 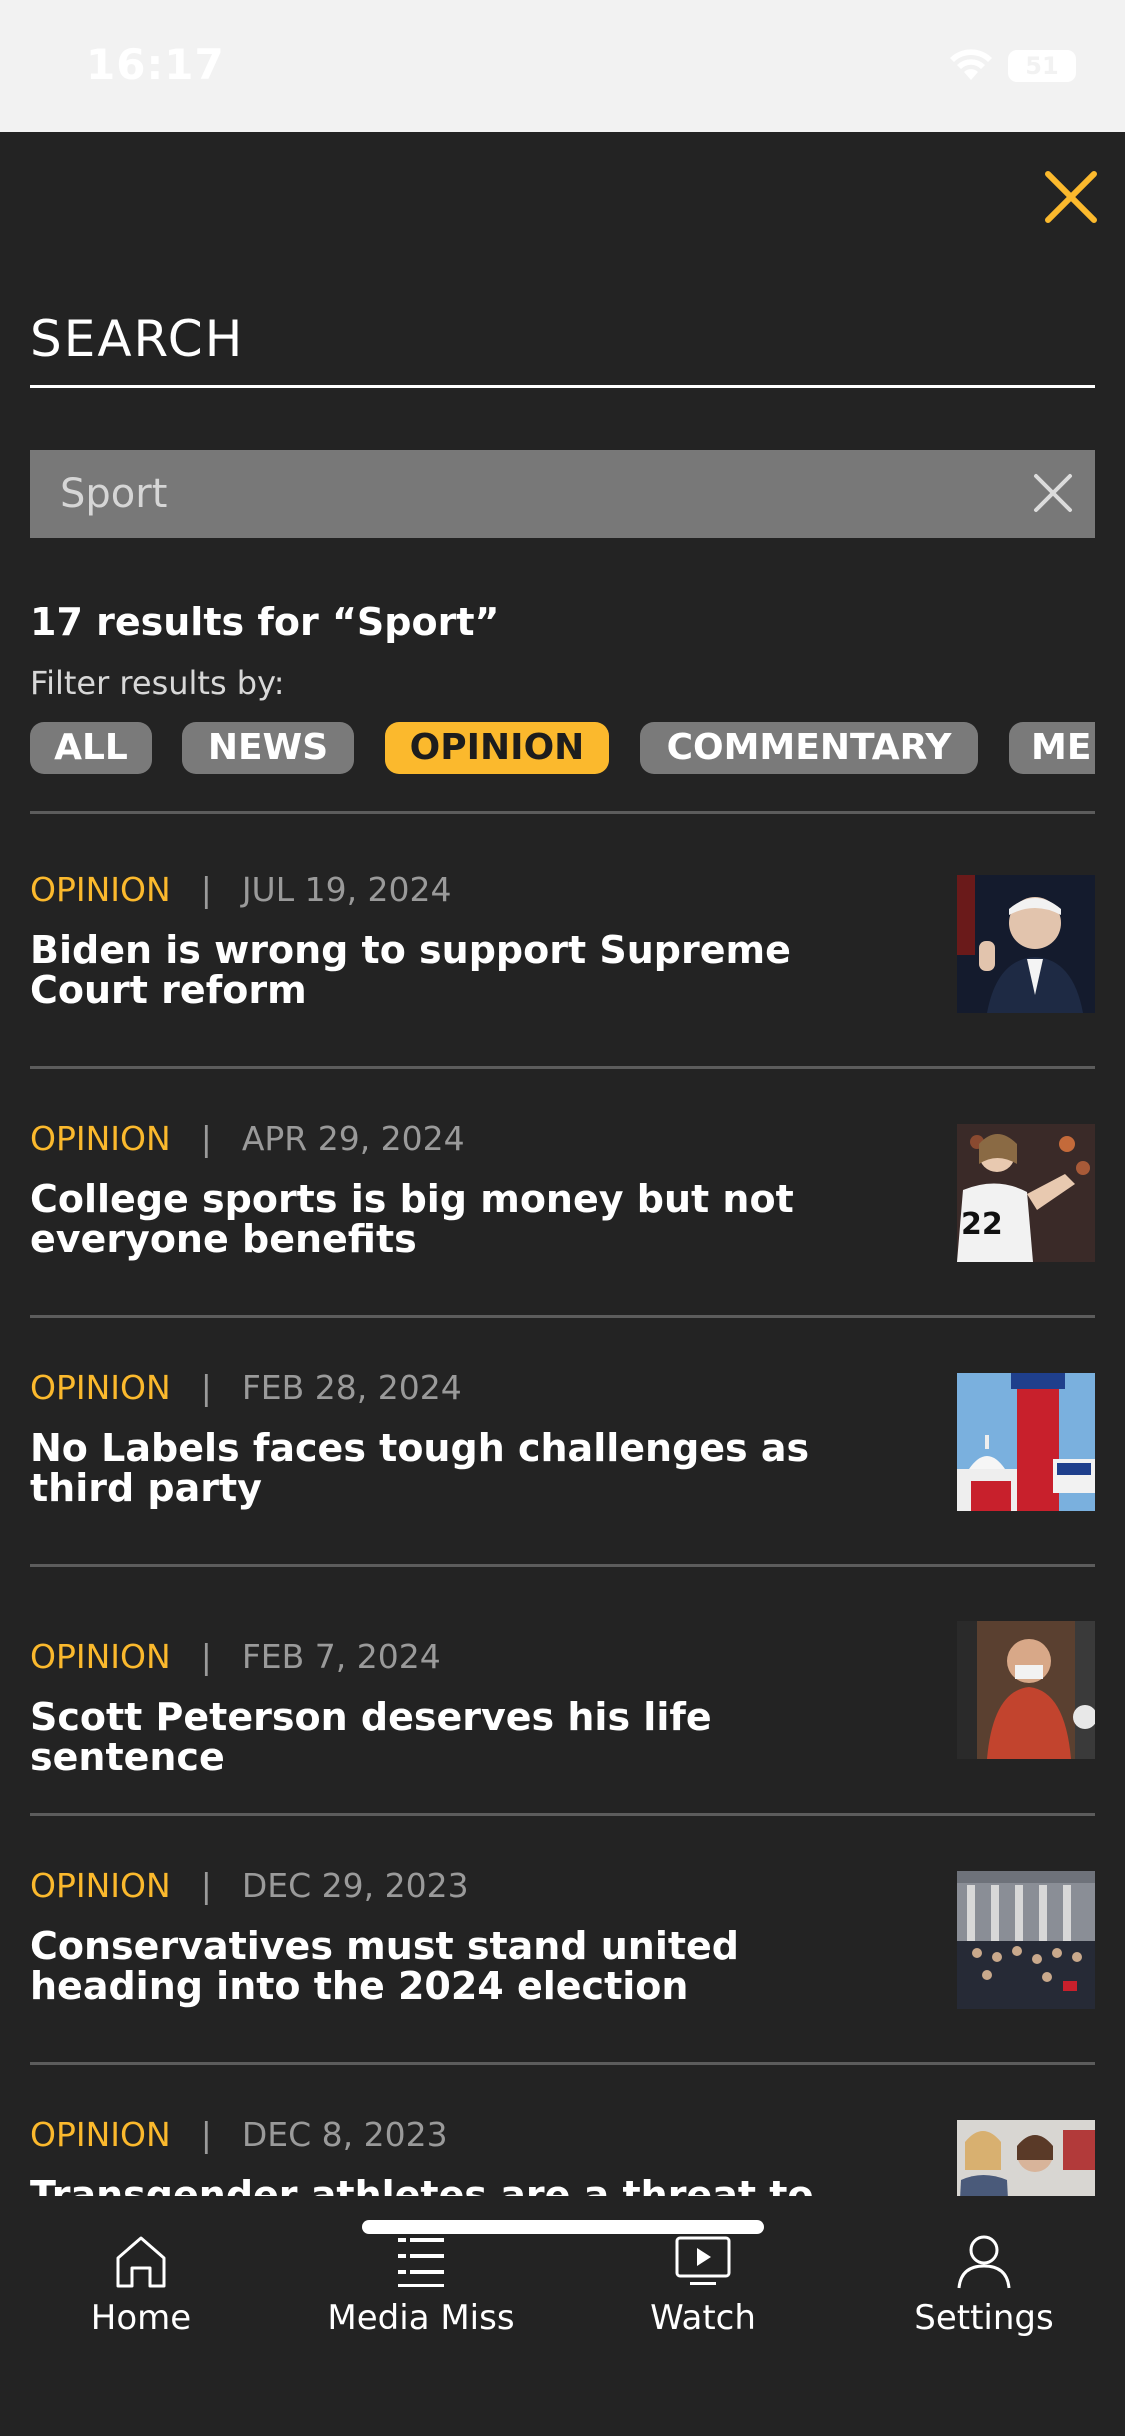 What do you see at coordinates (137, 339) in the screenshot?
I see `page-title: SEARCH` at bounding box center [137, 339].